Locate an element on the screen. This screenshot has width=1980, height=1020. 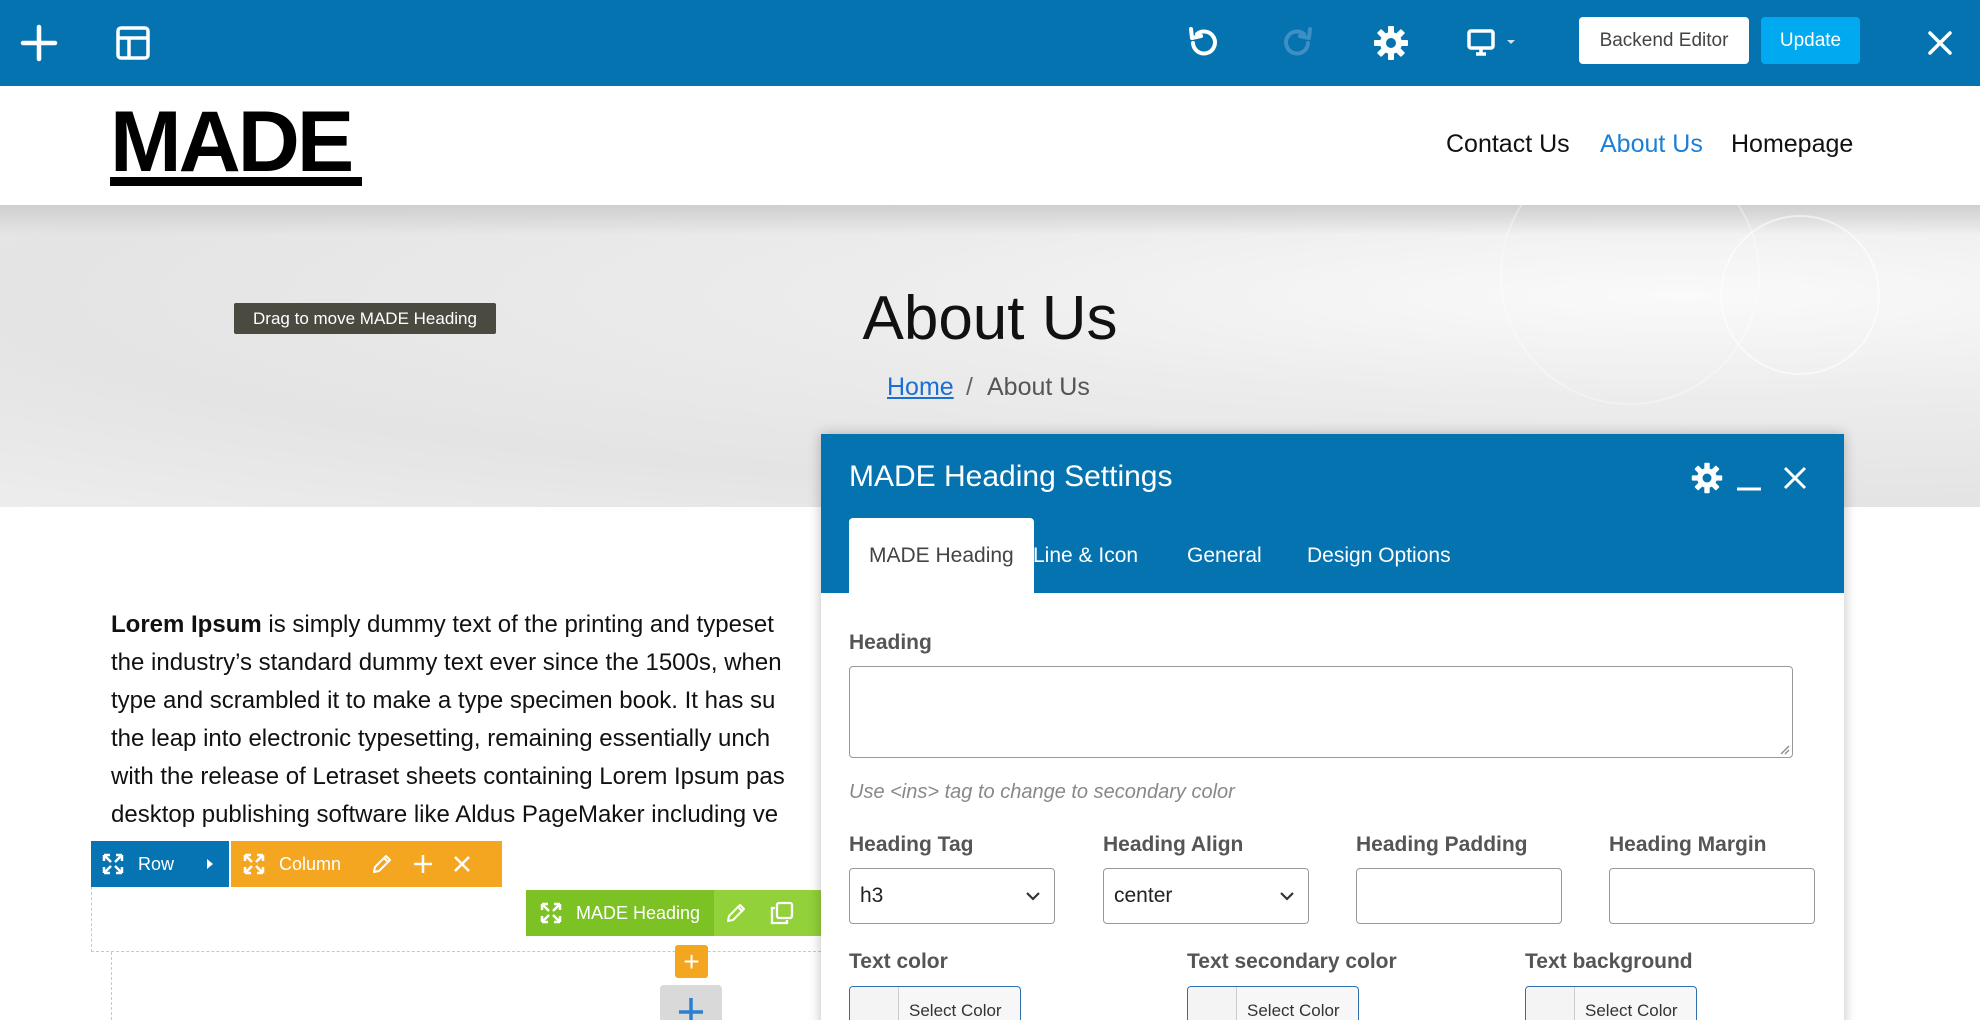
add-element-plus-icon: + is located at coordinates (691, 961).